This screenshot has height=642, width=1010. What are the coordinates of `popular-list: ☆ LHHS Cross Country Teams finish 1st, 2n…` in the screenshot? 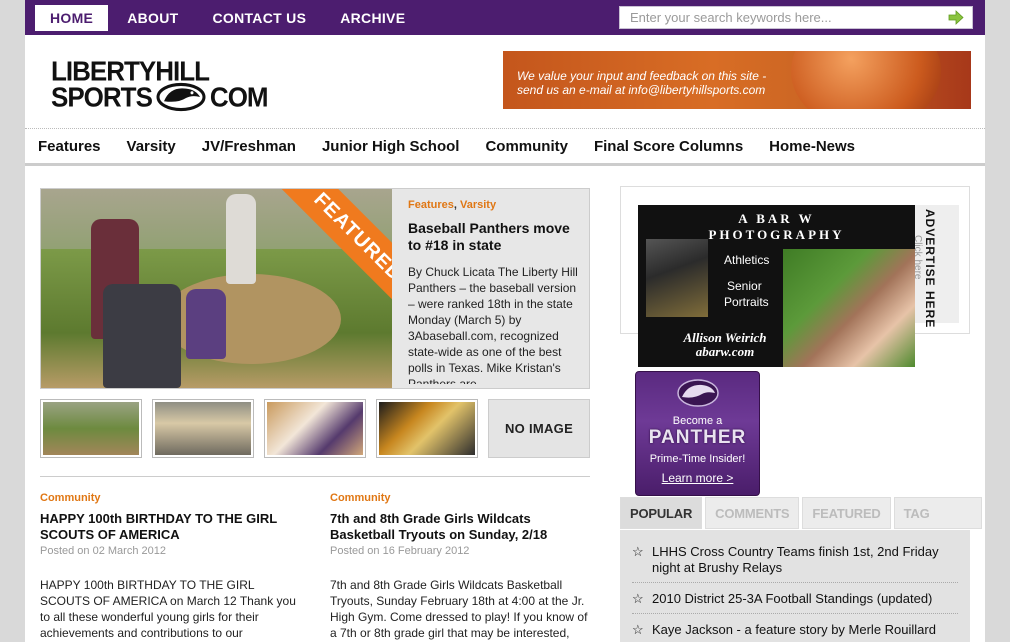 It's located at (795, 586).